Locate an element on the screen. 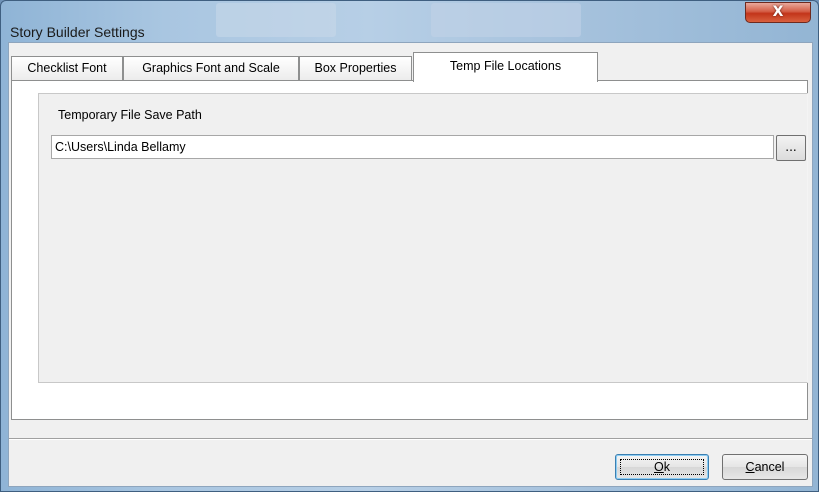 This screenshot has width=819, height=492. cancel-button-label: Cancel is located at coordinates (765, 467).